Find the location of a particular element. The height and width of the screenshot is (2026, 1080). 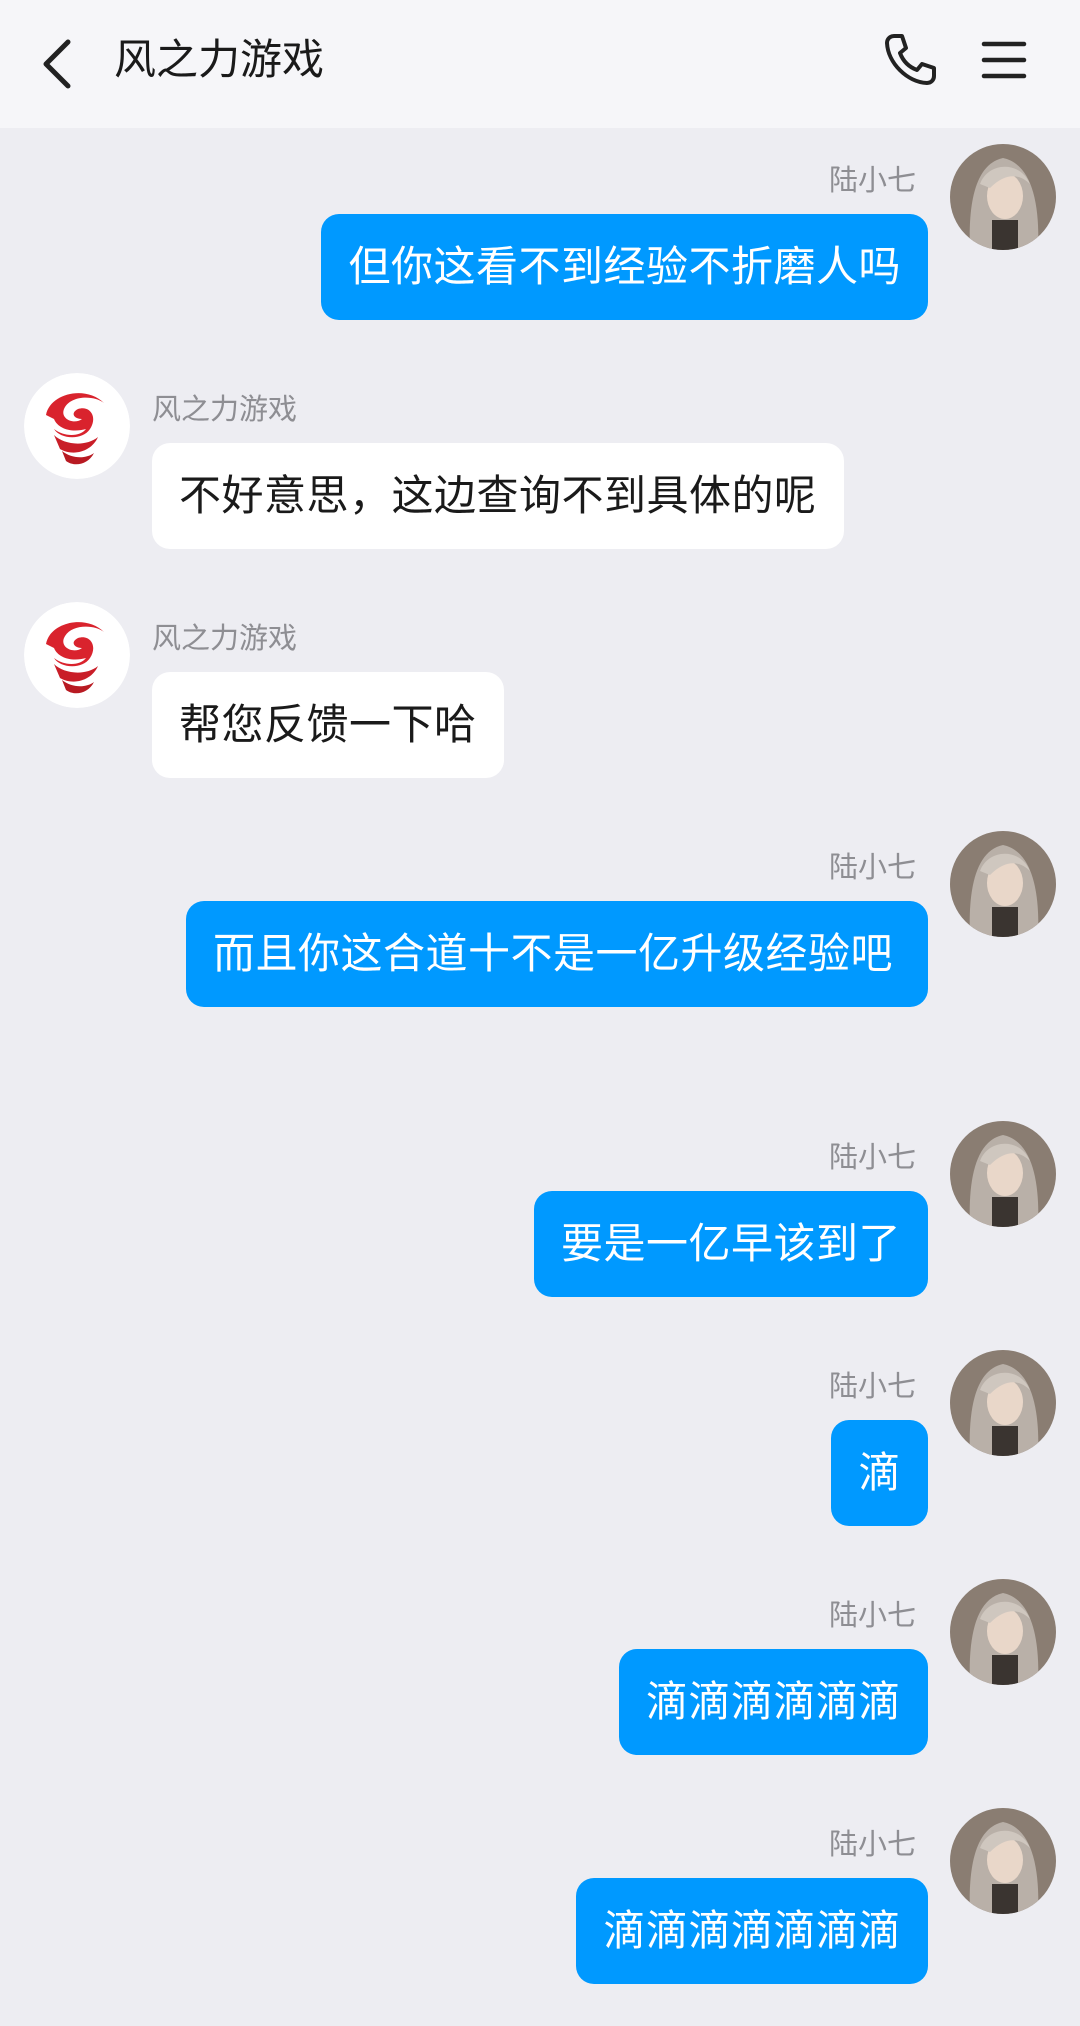

menu-icon is located at coordinates (1004, 60).